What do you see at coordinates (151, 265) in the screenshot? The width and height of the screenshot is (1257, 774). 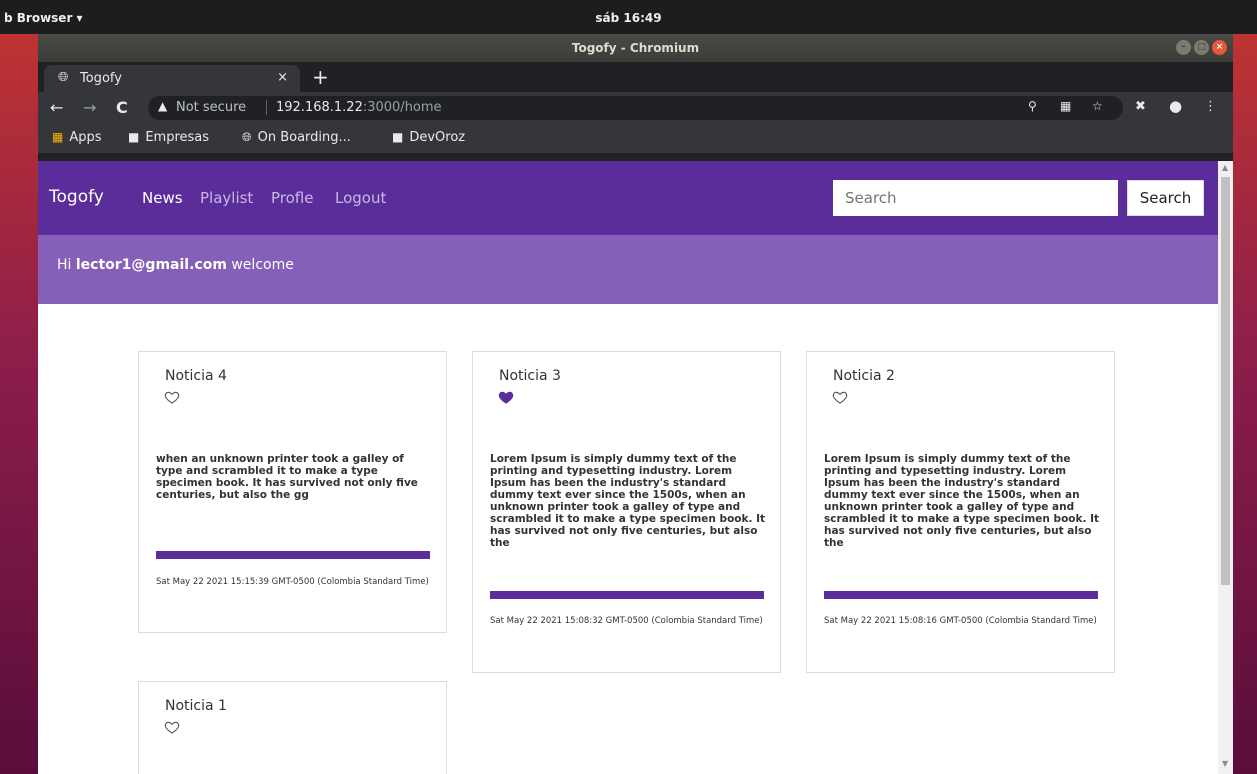 I see `welcome-user-email: lector1@gmail.com` at bounding box center [151, 265].